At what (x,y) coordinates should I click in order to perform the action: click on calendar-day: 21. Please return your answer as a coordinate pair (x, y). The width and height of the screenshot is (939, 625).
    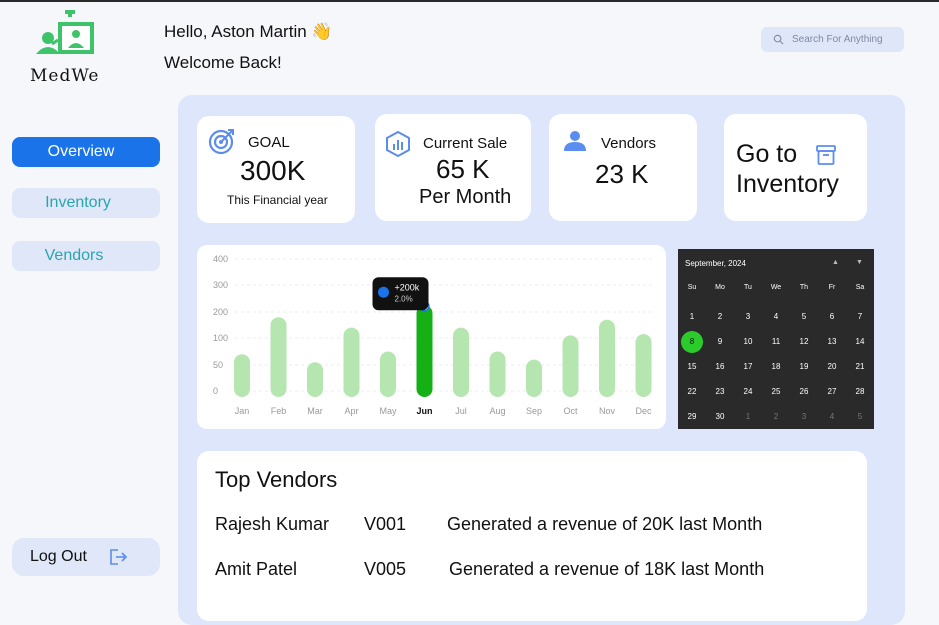
    Looking at the image, I should click on (860, 366).